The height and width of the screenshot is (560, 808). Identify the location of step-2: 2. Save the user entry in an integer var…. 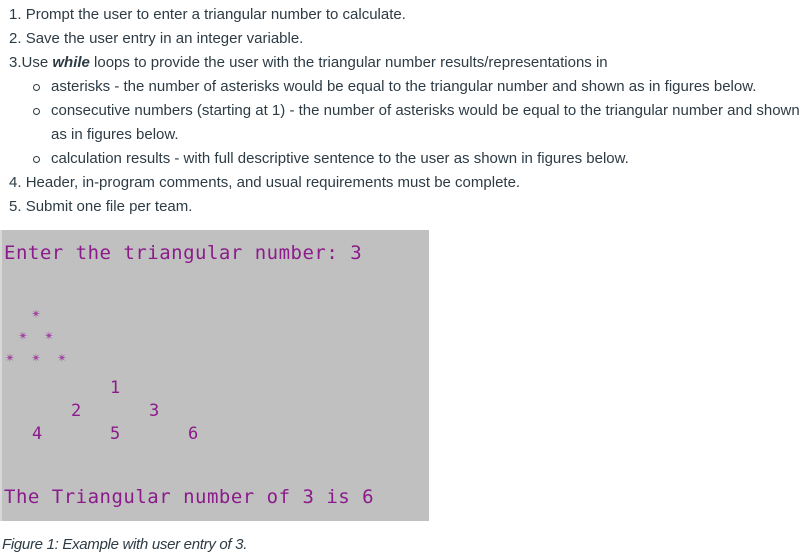
(404, 39).